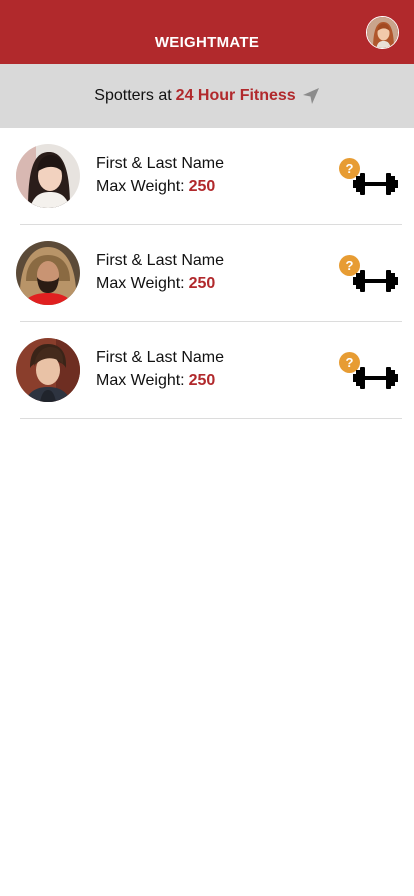 The image size is (414, 896). I want to click on app-header: WEIGHTMATE, so click(207, 32).